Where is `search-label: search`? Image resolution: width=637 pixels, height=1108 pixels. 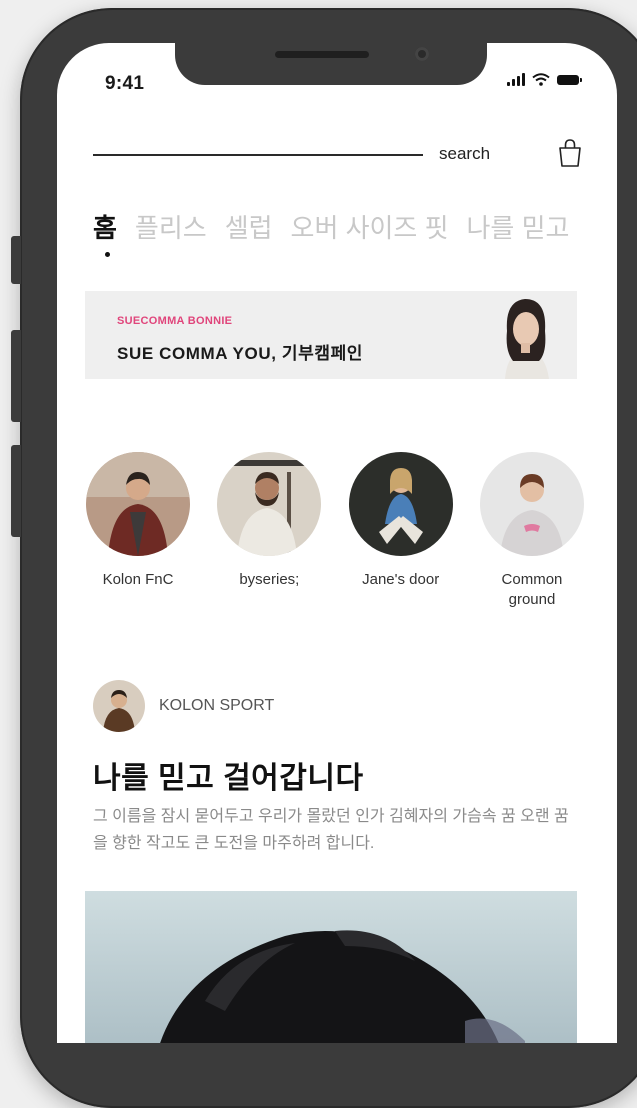
search-label: search is located at coordinates (464, 154).